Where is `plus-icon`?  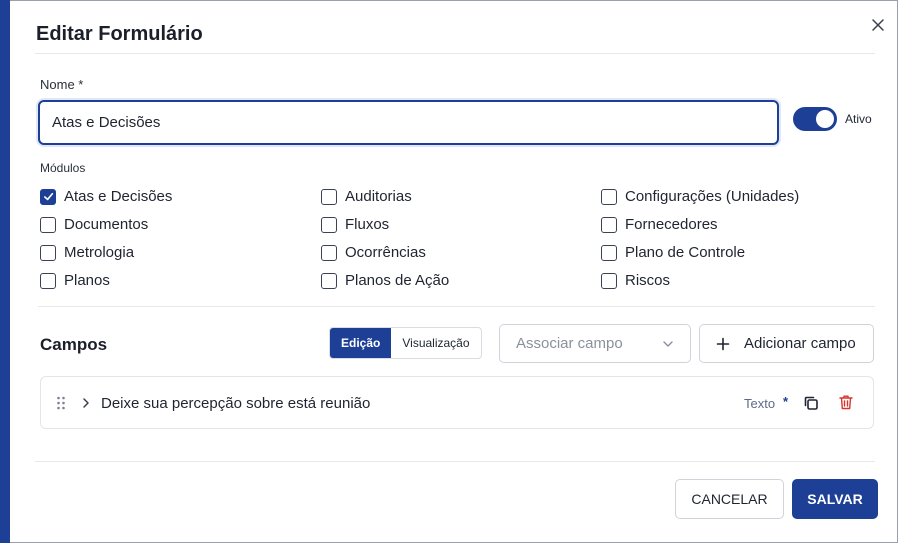 plus-icon is located at coordinates (723, 343).